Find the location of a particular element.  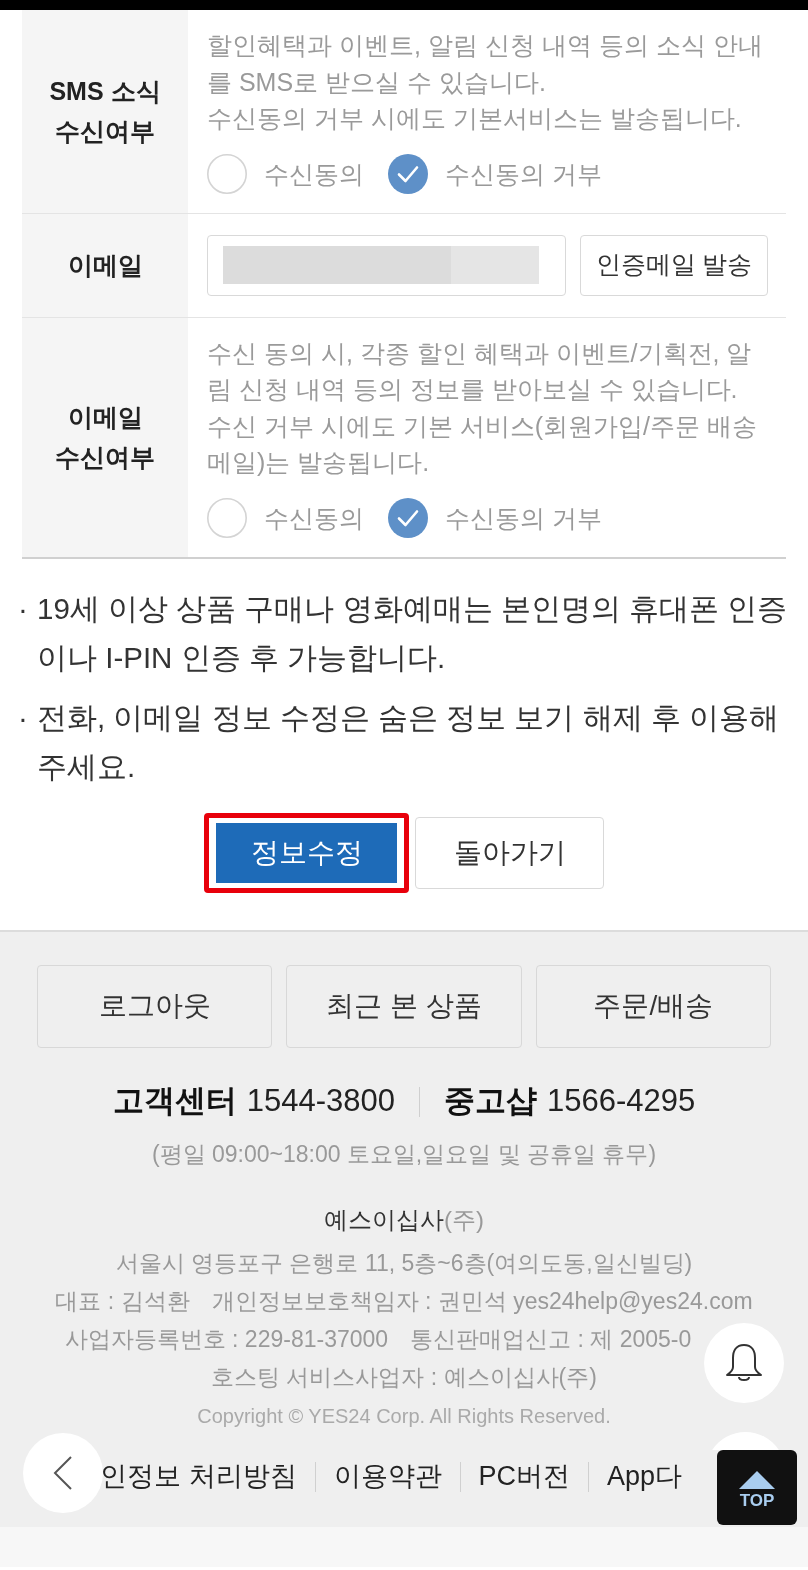

field-label: 이메일 수신여부 is located at coordinates (105, 437).